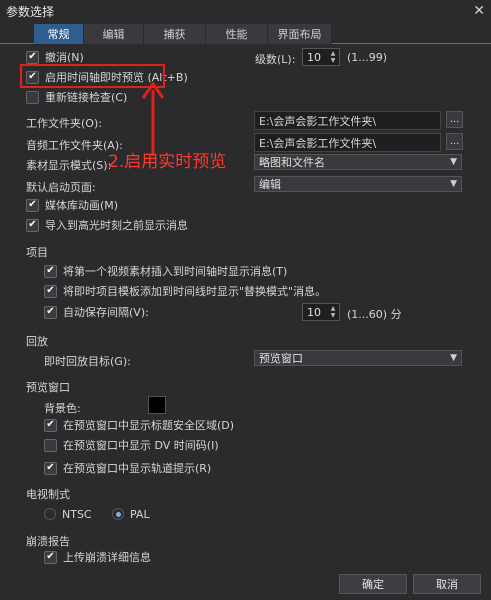 Image resolution: width=491 pixels, height=600 pixels. I want to click on playback-section-title: 回放, so click(37, 341).